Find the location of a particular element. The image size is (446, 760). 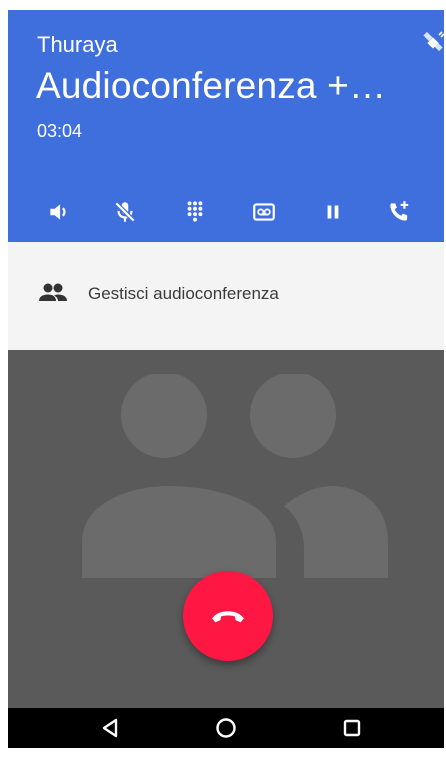

back-button is located at coordinates (110, 728).